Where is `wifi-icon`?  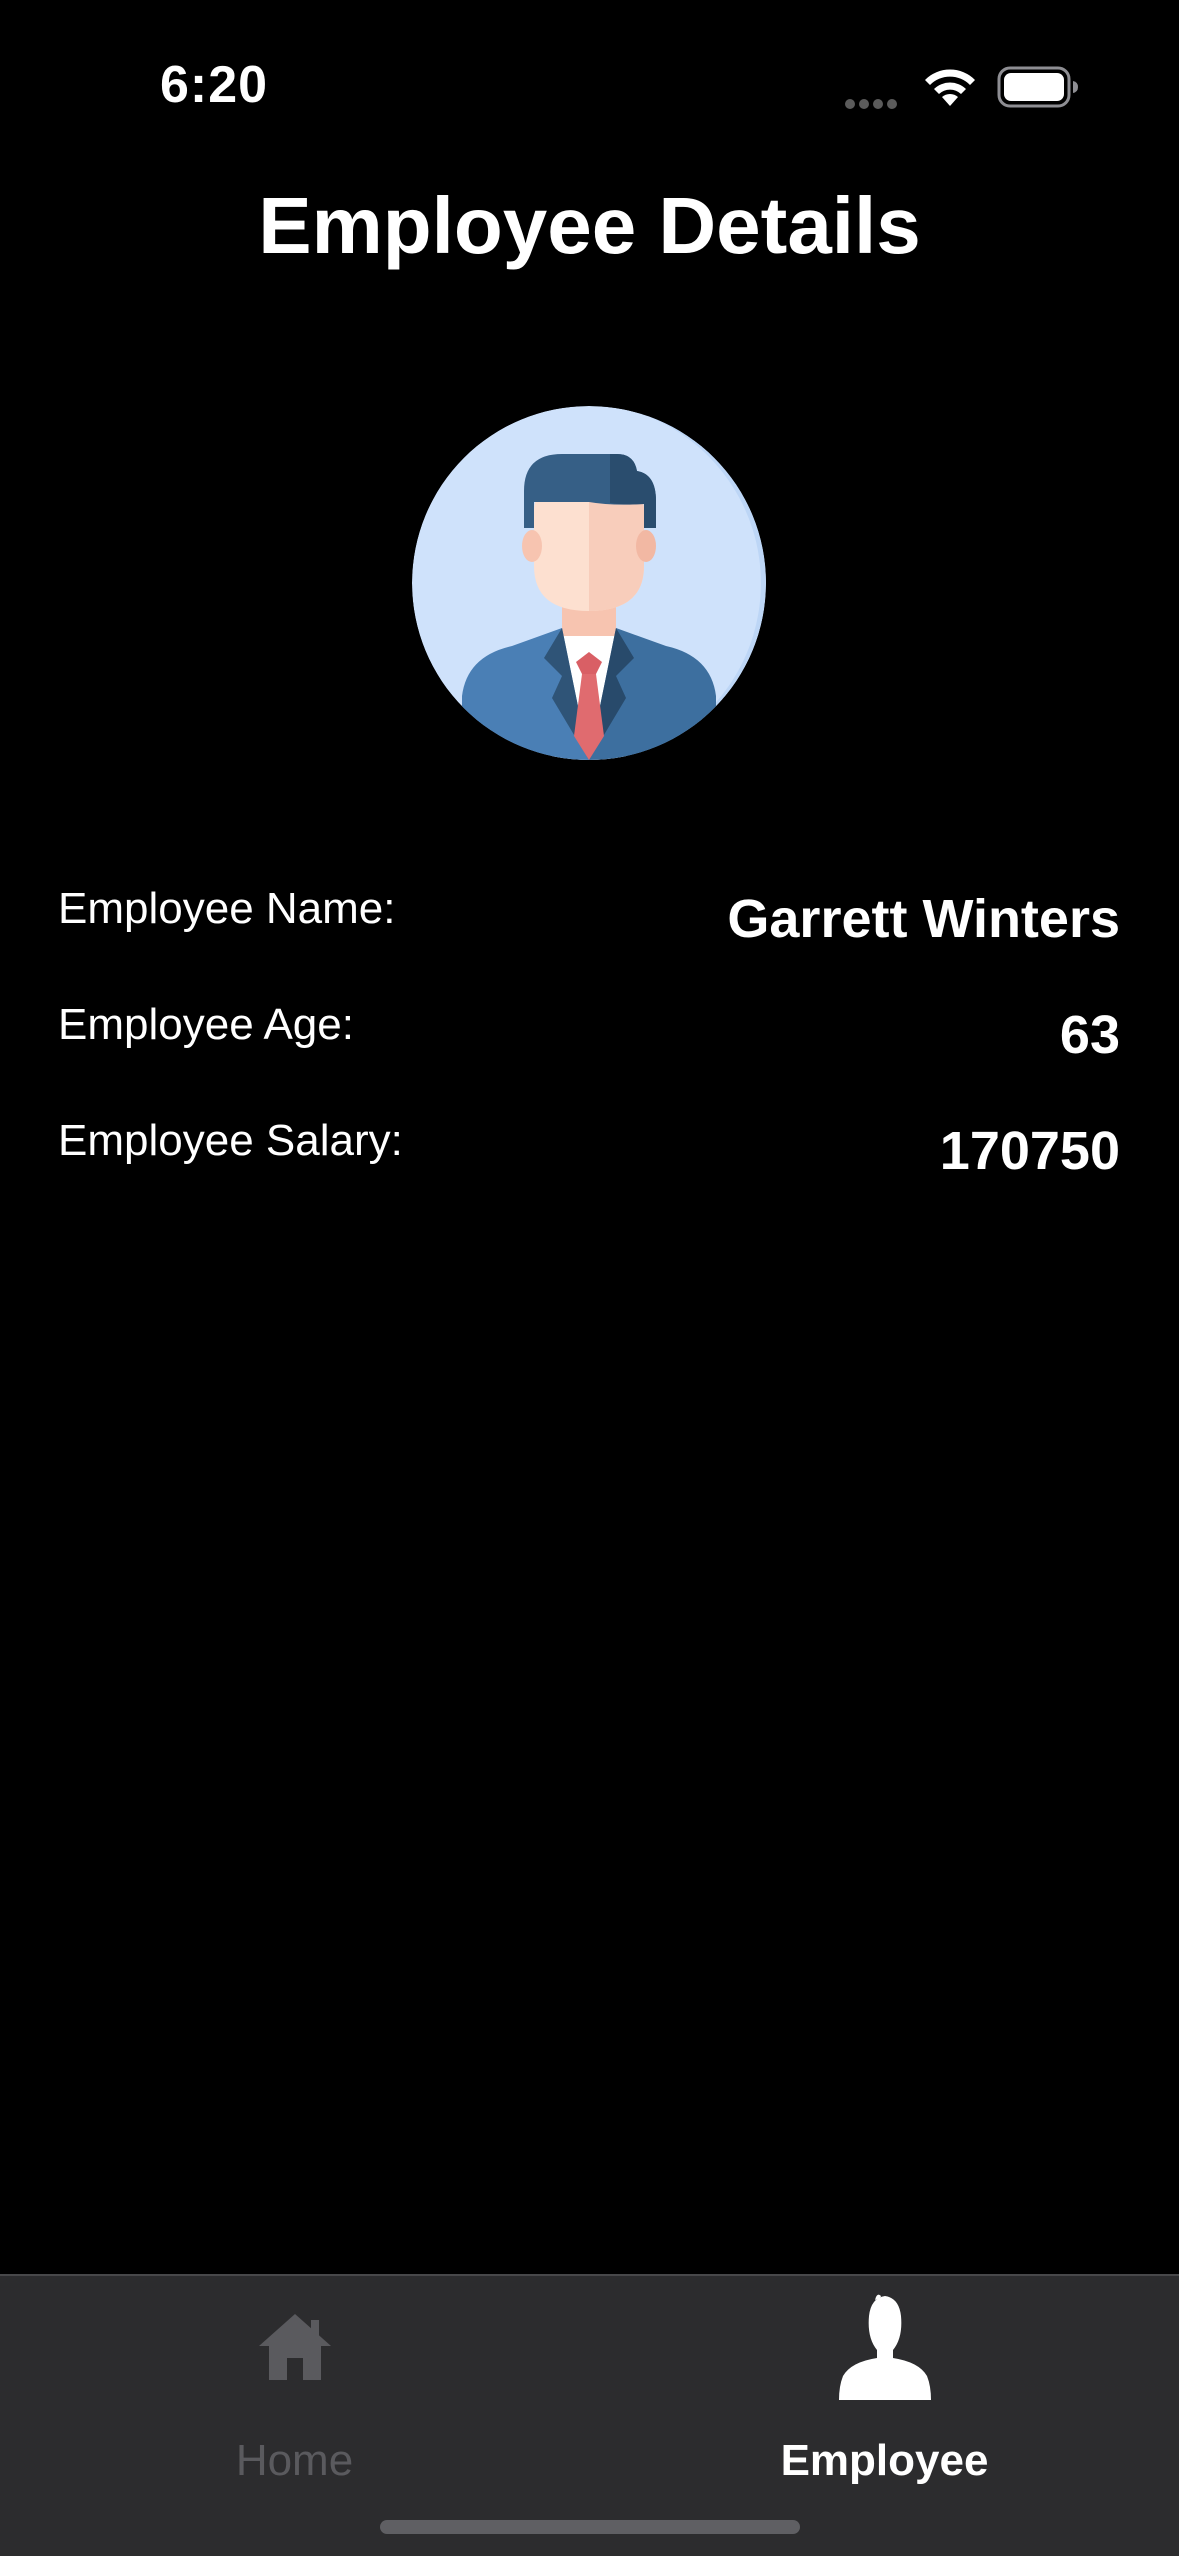 wifi-icon is located at coordinates (950, 87).